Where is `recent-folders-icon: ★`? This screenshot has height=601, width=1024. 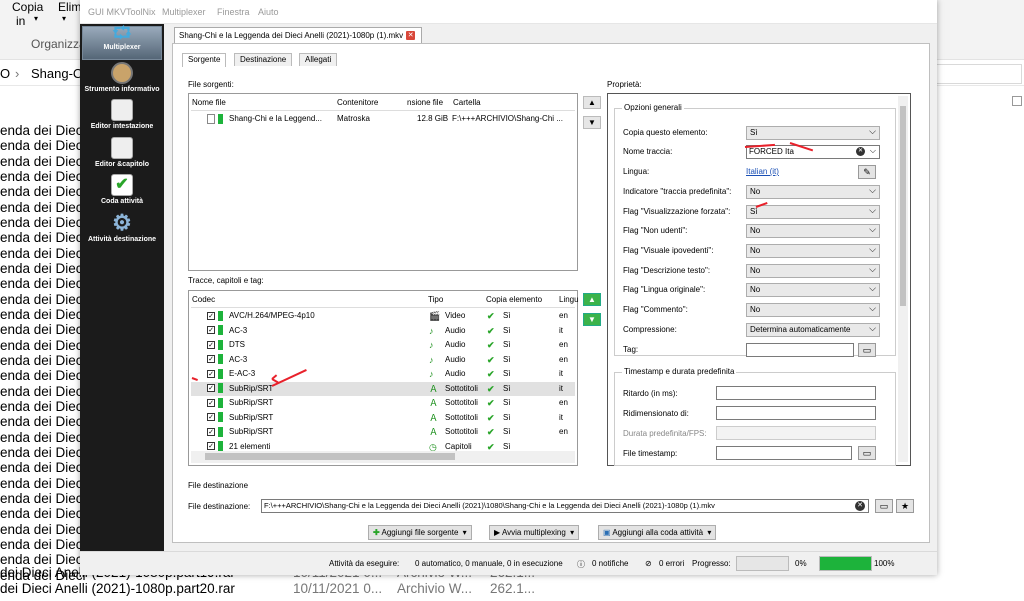 recent-folders-icon: ★ is located at coordinates (905, 506).